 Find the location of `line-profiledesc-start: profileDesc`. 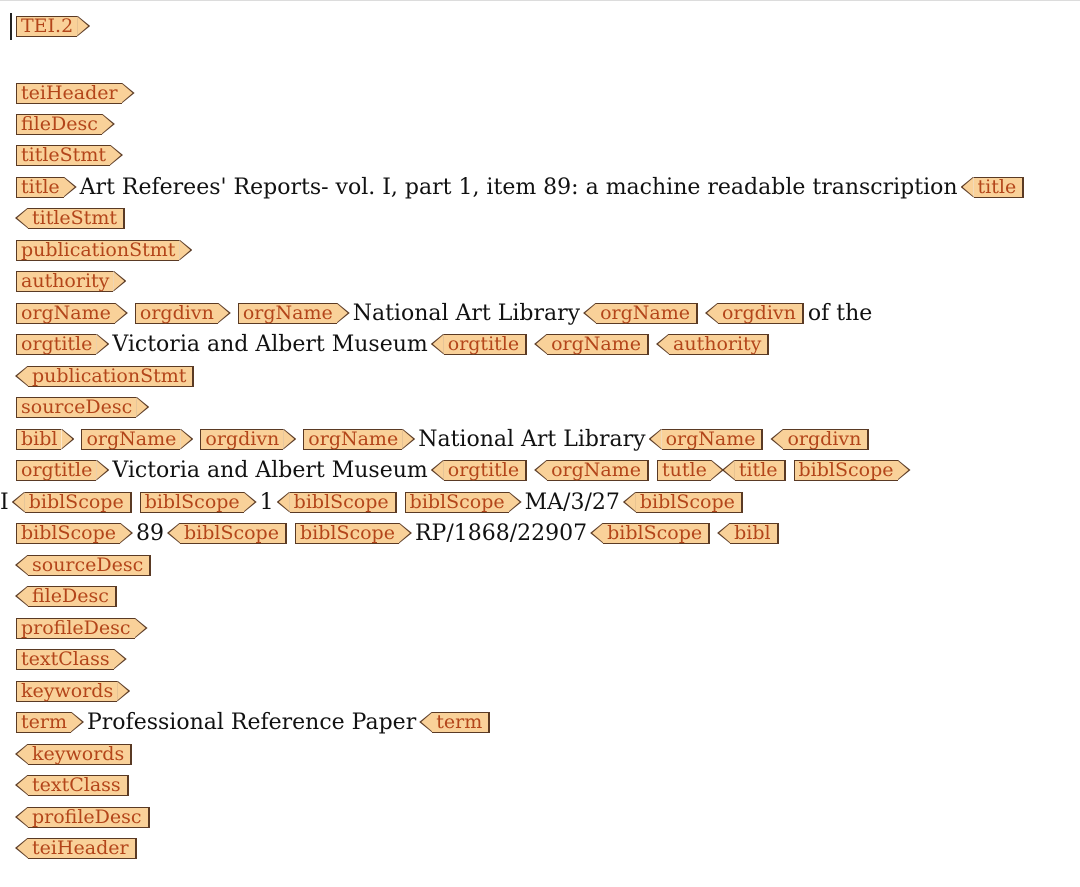

line-profiledesc-start: profileDesc is located at coordinates (548, 628).